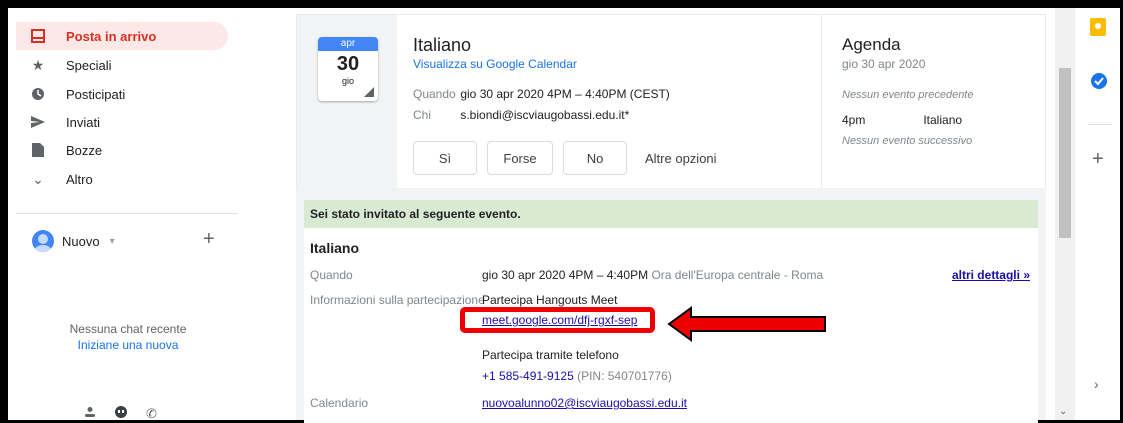 The width and height of the screenshot is (1123, 423). Describe the element at coordinates (38, 36) in the screenshot. I see `inbox-icon` at that location.